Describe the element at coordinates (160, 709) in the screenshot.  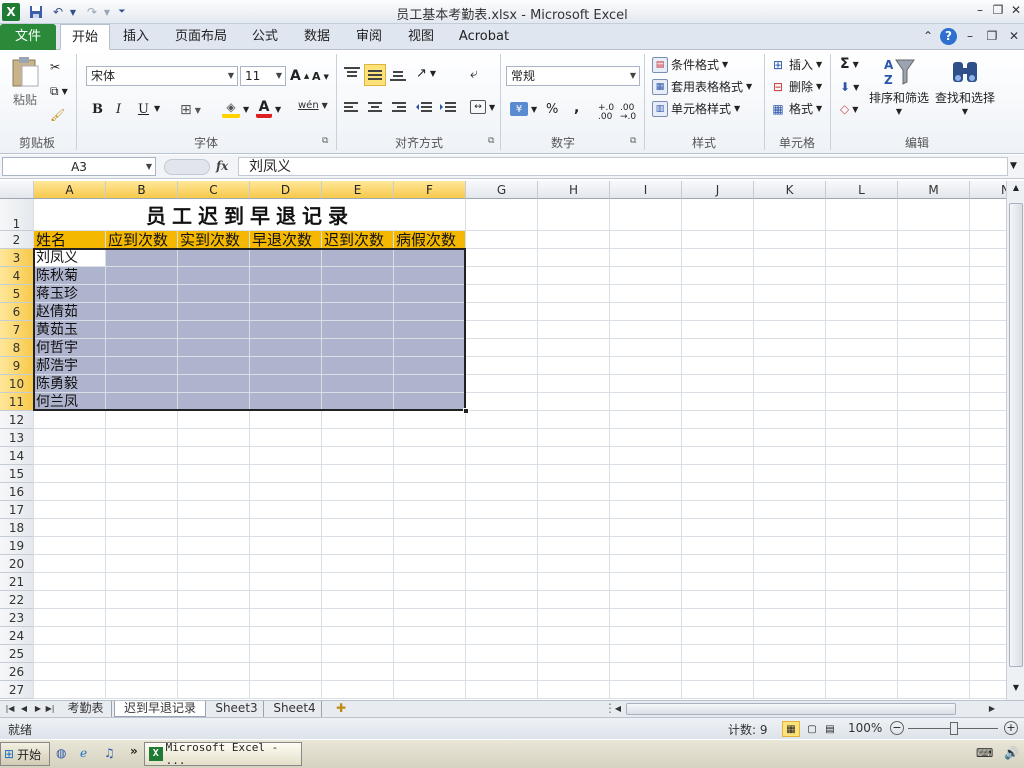
I see `sheet-tab-late-early: 迟到早退记录` at that location.